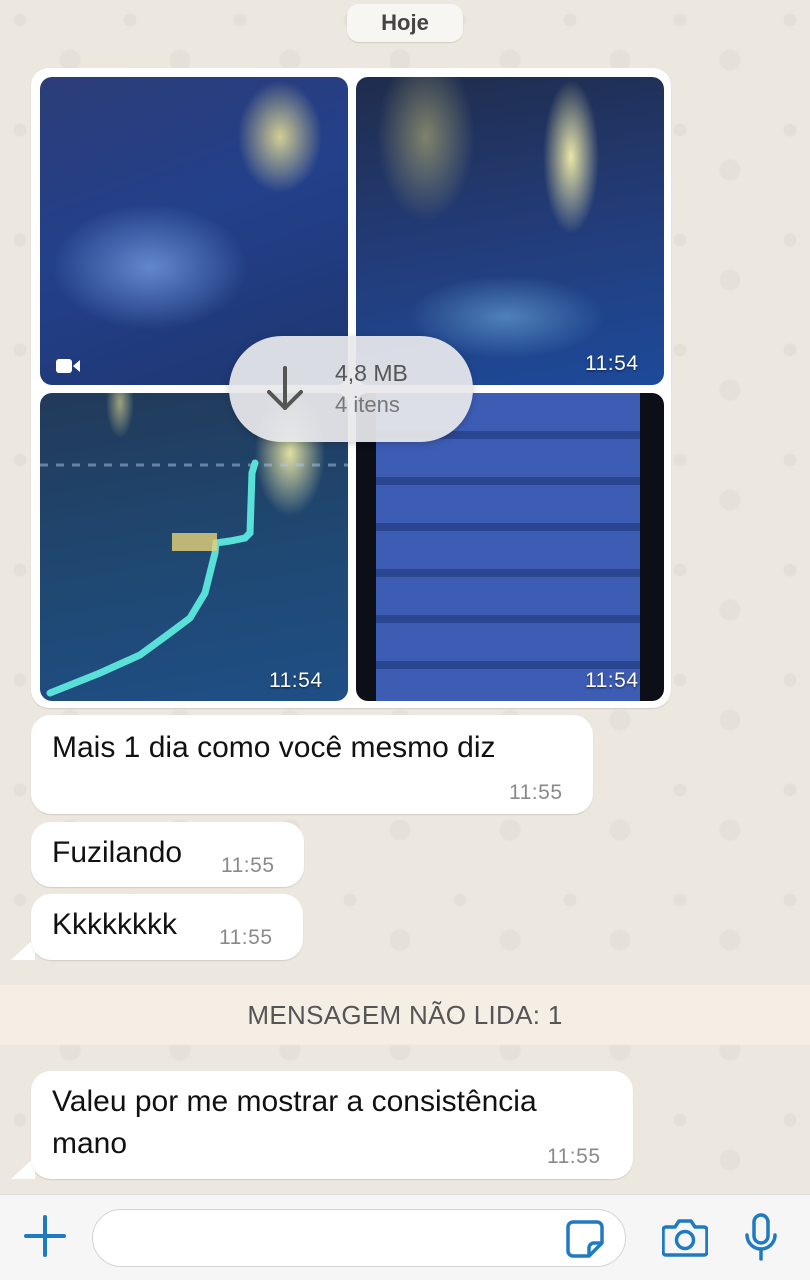 This screenshot has height=1280, width=810. Describe the element at coordinates (115, 924) in the screenshot. I see `message-text: Kkkkkkkk` at that location.